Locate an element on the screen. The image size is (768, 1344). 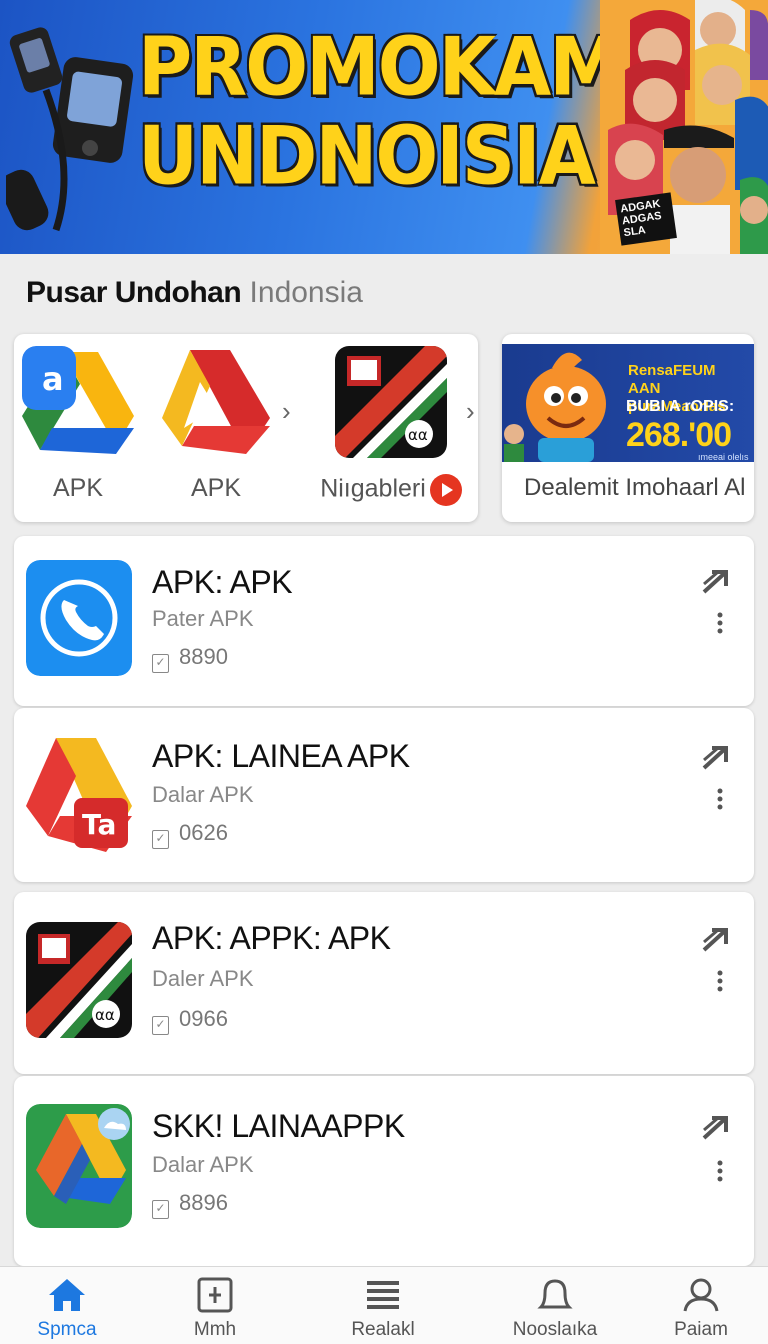
nav-label: Mmh is located at coordinates (215, 1329).